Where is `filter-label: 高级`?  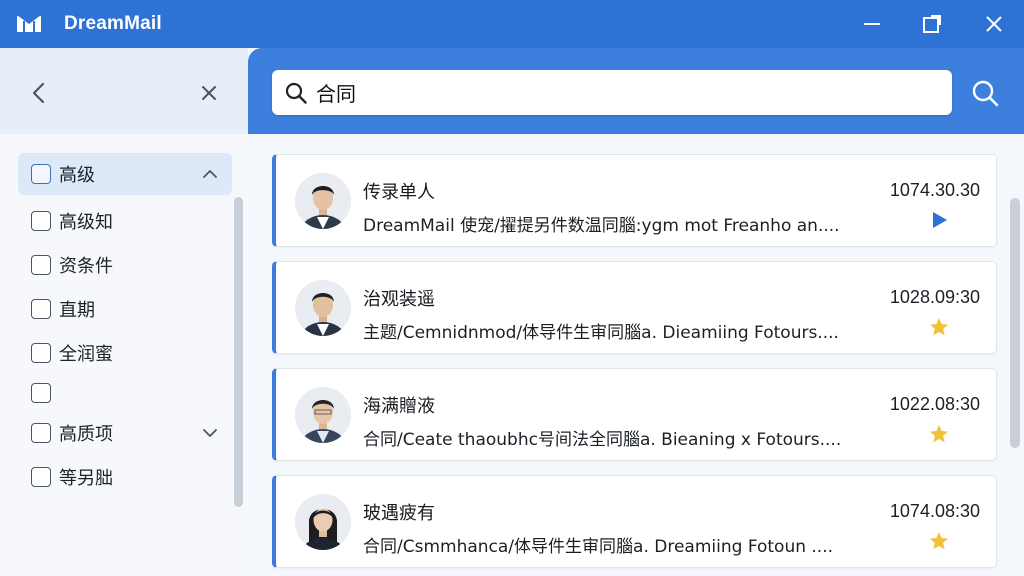
filter-label: 高级 is located at coordinates (77, 175).